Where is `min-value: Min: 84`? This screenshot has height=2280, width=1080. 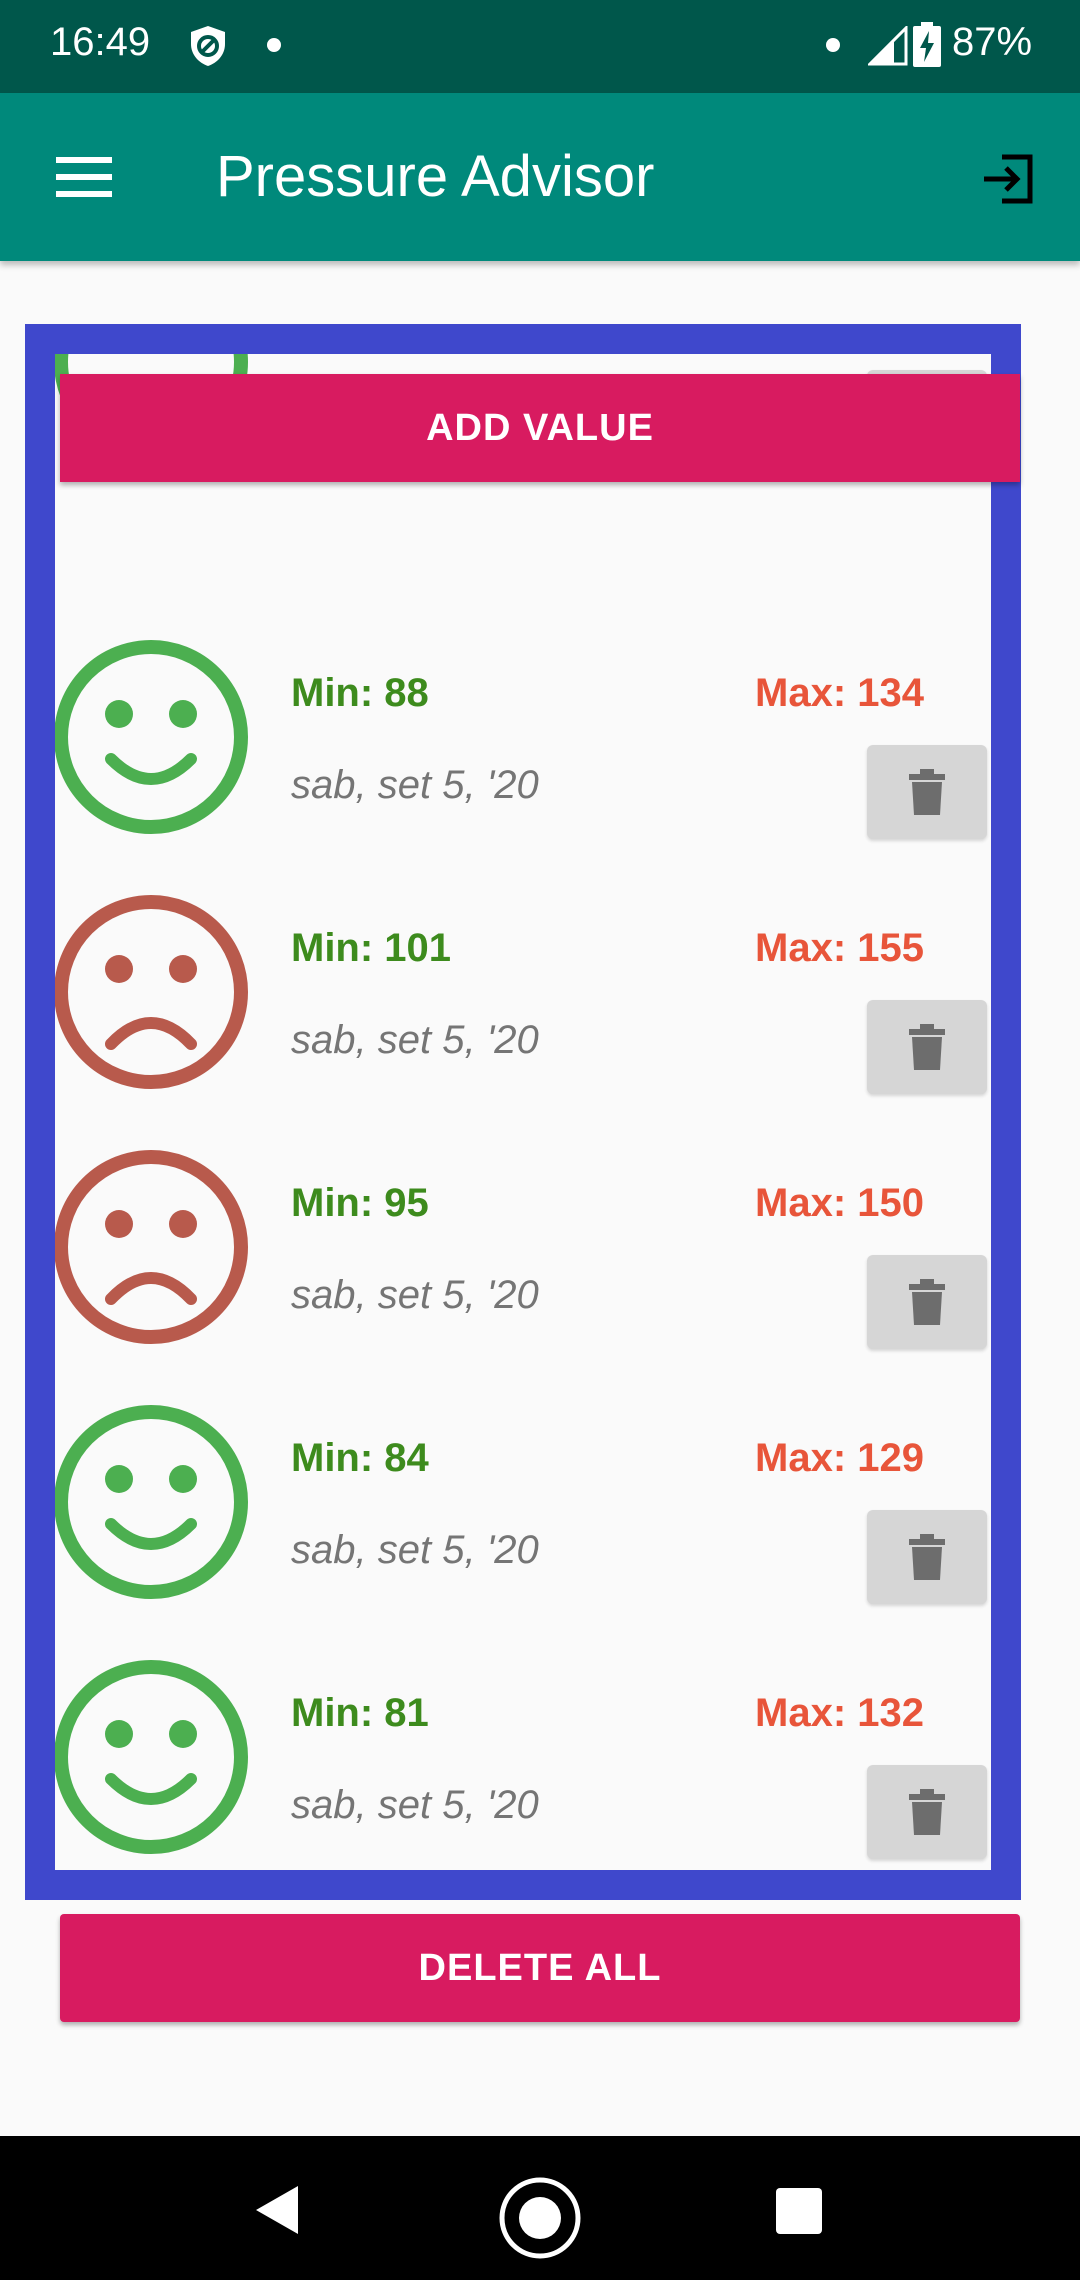 min-value: Min: 84 is located at coordinates (360, 1458).